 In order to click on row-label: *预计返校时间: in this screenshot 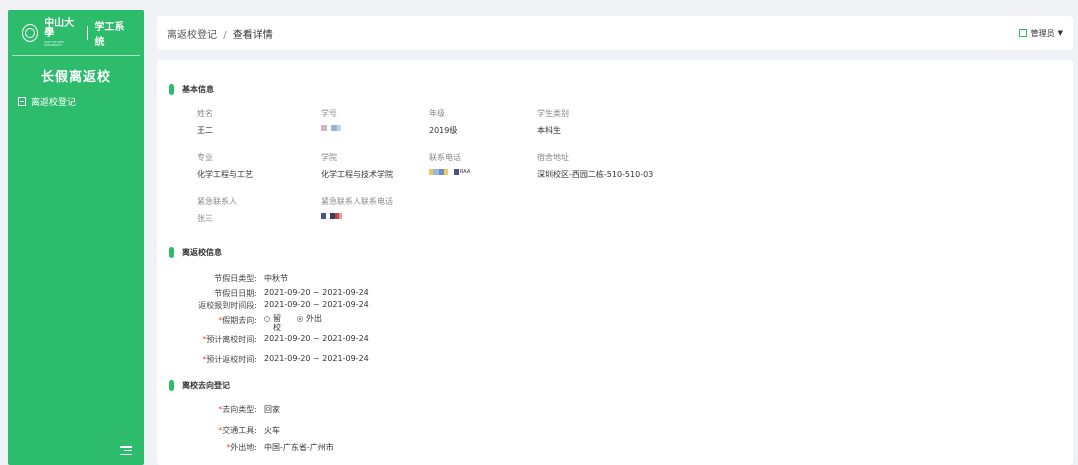, I will do `click(229, 359)`.